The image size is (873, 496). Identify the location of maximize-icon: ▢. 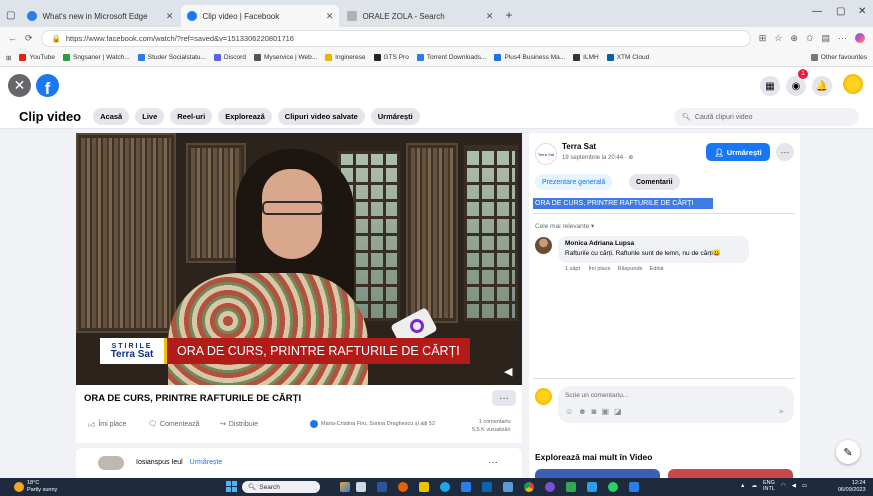
(840, 11).